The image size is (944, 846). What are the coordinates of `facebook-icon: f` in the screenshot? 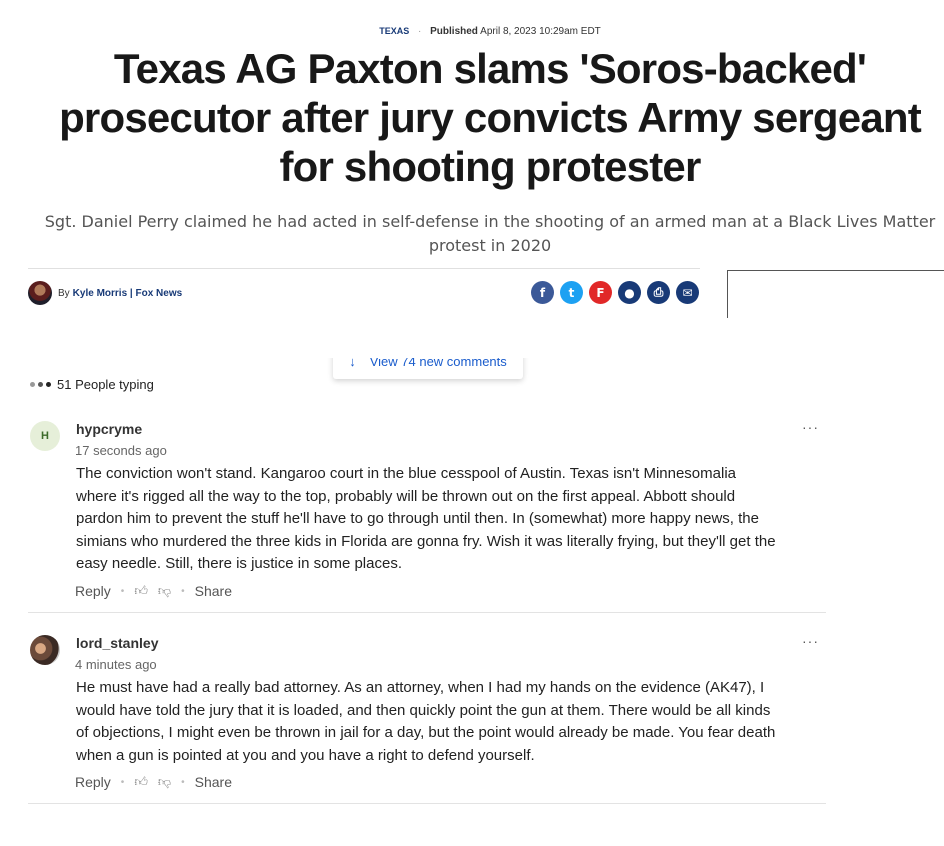 It's located at (542, 292).